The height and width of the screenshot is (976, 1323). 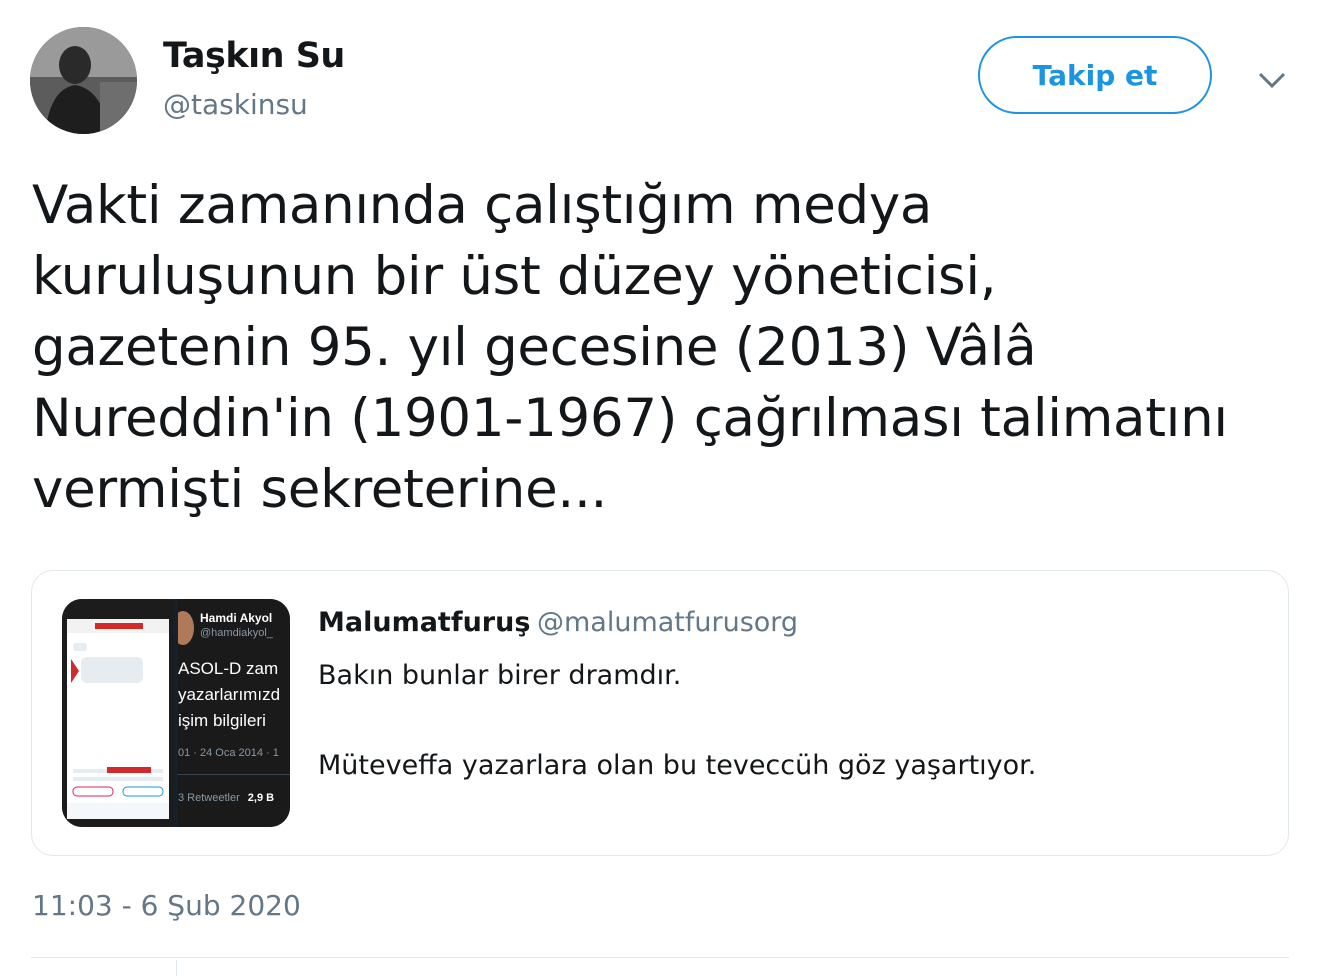 What do you see at coordinates (482, 205) in the screenshot?
I see `tweet-text-line: Vakti zamanında çalıştığım medya` at bounding box center [482, 205].